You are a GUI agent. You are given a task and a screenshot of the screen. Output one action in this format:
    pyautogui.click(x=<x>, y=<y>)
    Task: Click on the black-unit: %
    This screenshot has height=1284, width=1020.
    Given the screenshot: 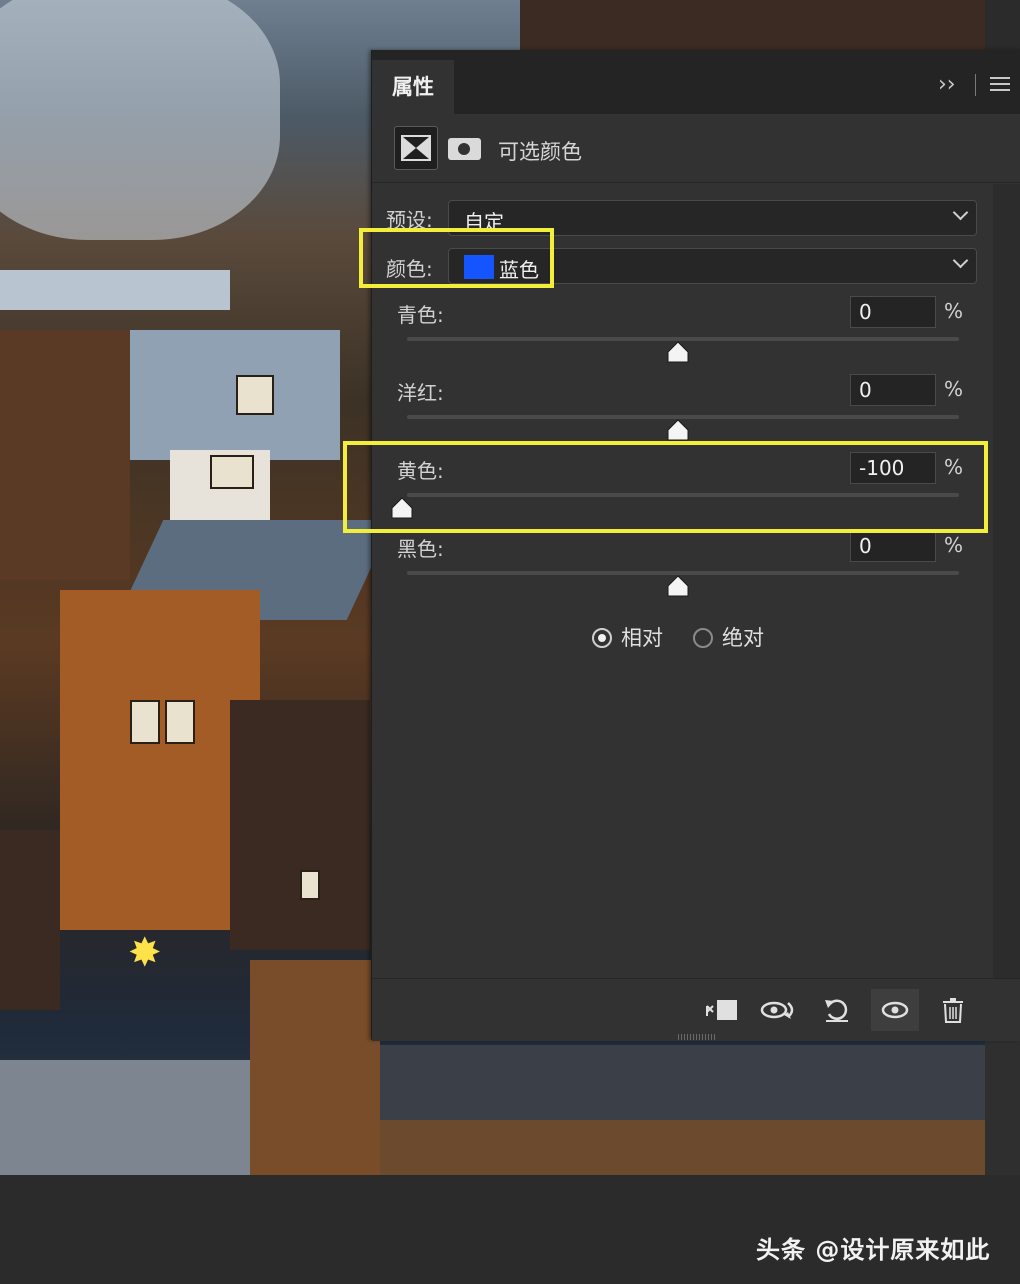 What is the action you would take?
    pyautogui.click(x=954, y=545)
    